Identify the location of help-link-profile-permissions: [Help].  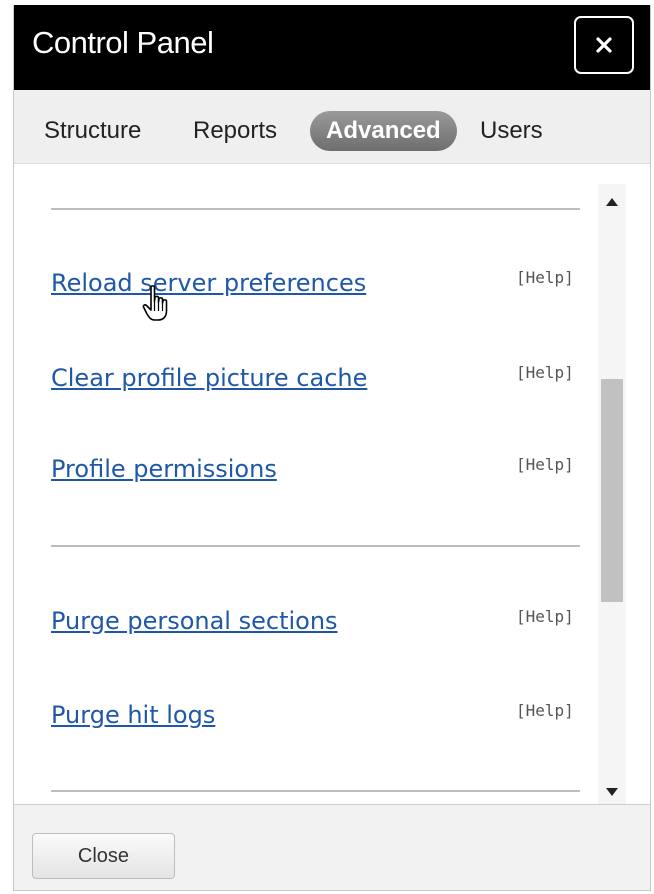
(545, 464).